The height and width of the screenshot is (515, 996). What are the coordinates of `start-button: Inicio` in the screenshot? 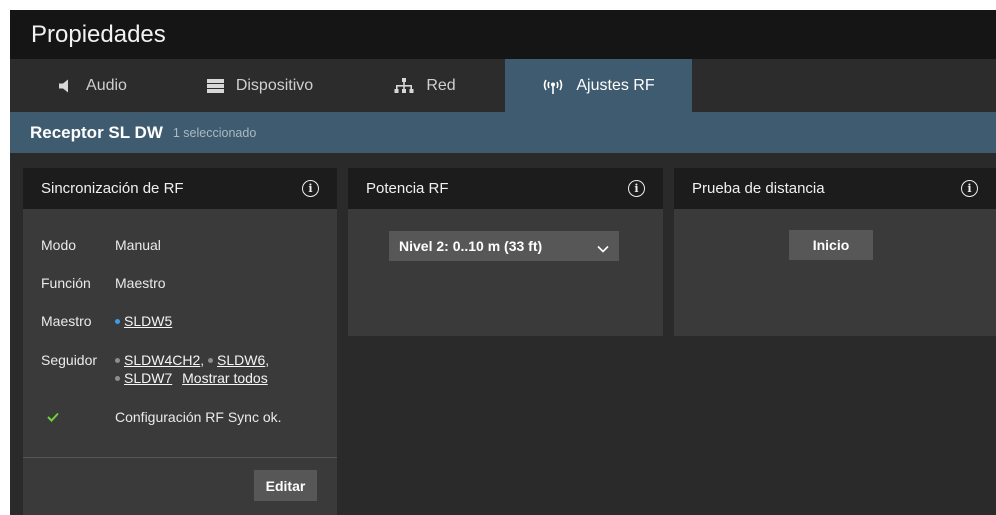 It's located at (831, 245).